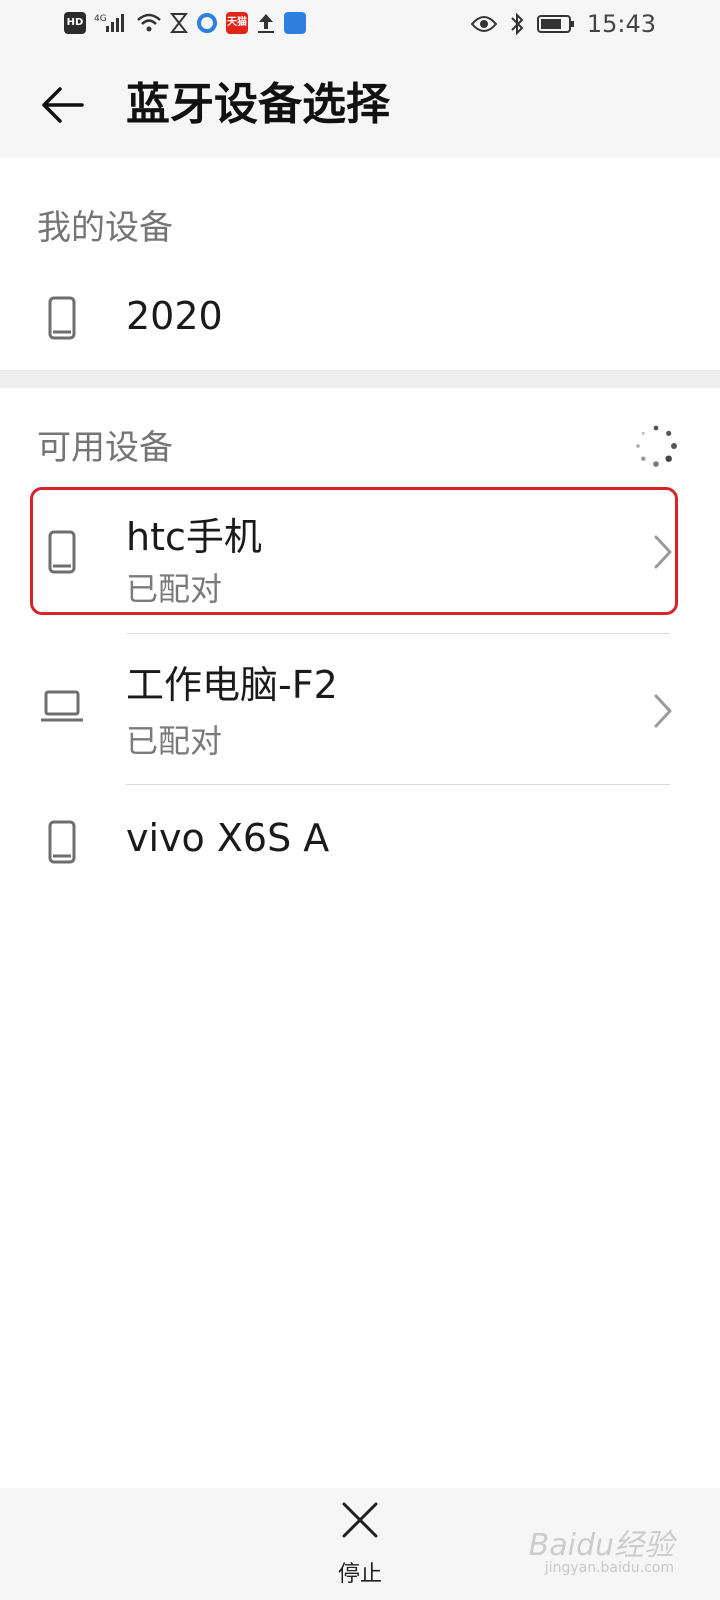 The width and height of the screenshot is (720, 1600). Describe the element at coordinates (360, 1520) in the screenshot. I see `close-icon` at that location.